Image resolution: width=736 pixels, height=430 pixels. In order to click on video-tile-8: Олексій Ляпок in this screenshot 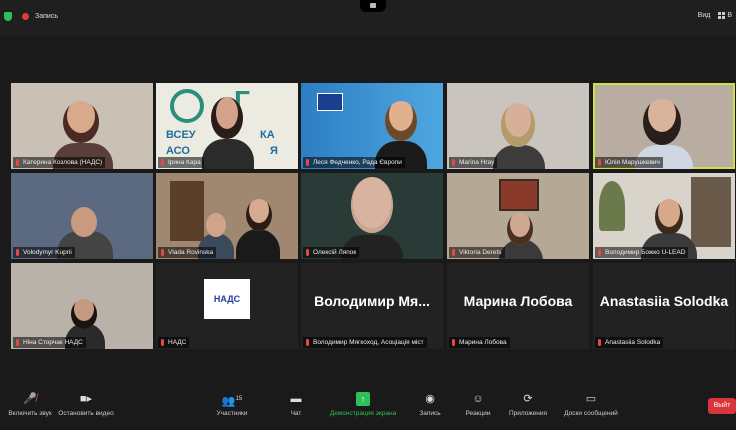, I will do `click(372, 216)`.